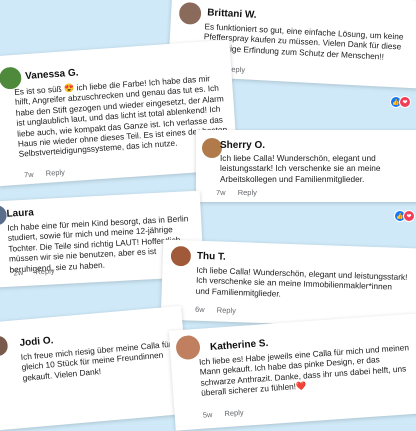  Describe the element at coordinates (232, 14) in the screenshot. I see `commenter-name: Brittani W.` at that location.